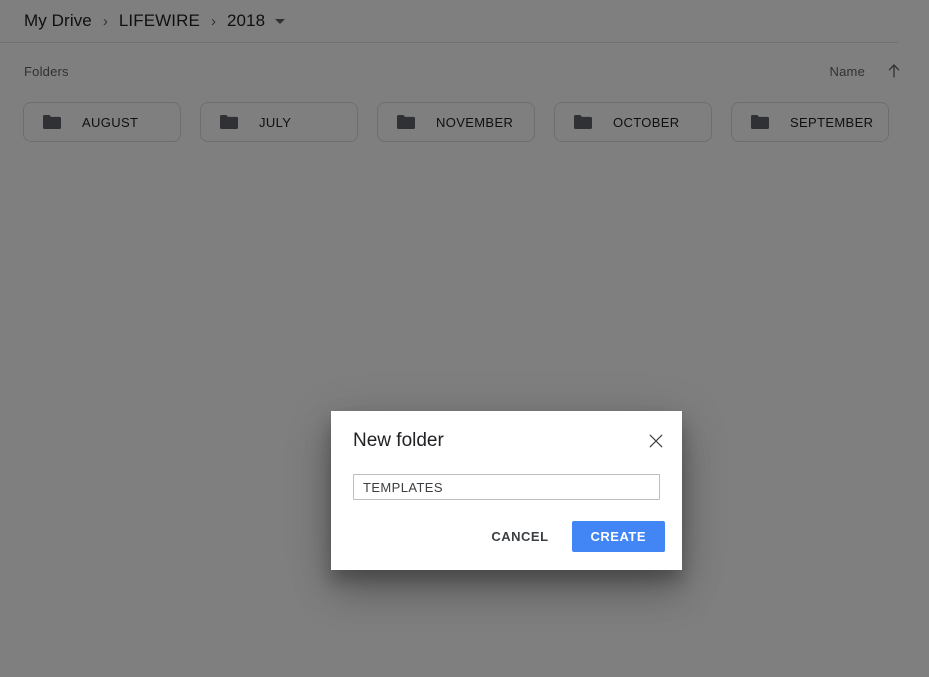 Image resolution: width=929 pixels, height=677 pixels. Describe the element at coordinates (506, 487) in the screenshot. I see `folder-name-input` at that location.